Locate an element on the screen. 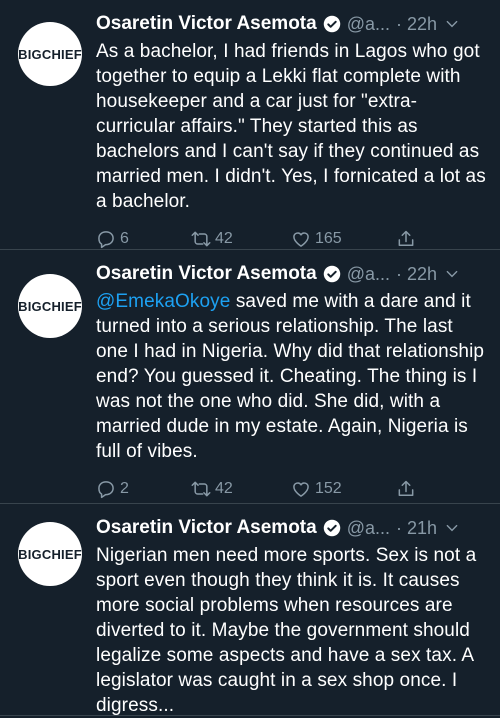 The image size is (500, 718). reply-button: 6 is located at coordinates (143, 239).